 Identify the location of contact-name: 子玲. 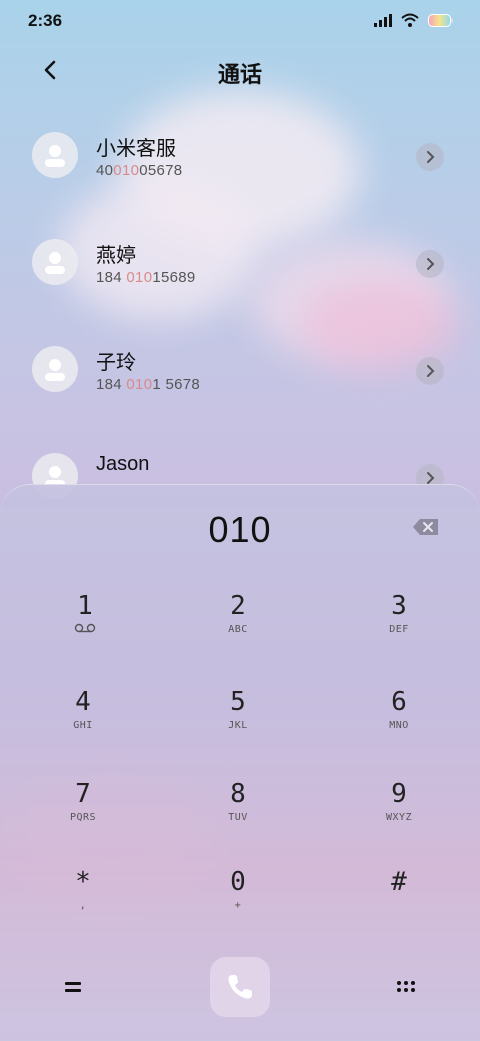
(116, 363).